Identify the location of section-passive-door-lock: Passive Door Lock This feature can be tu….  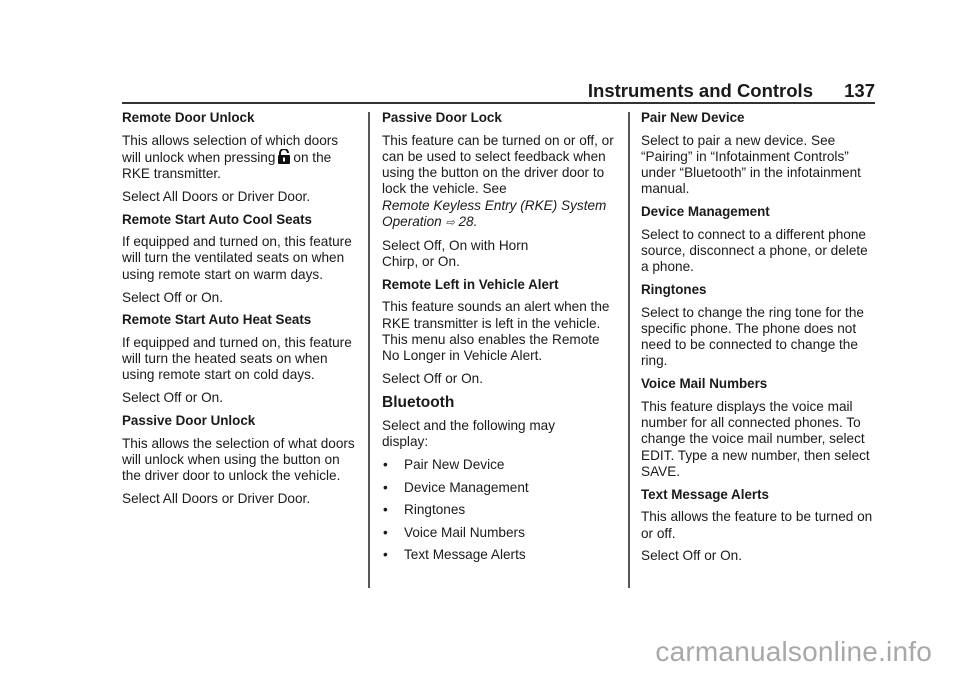
(501, 190).